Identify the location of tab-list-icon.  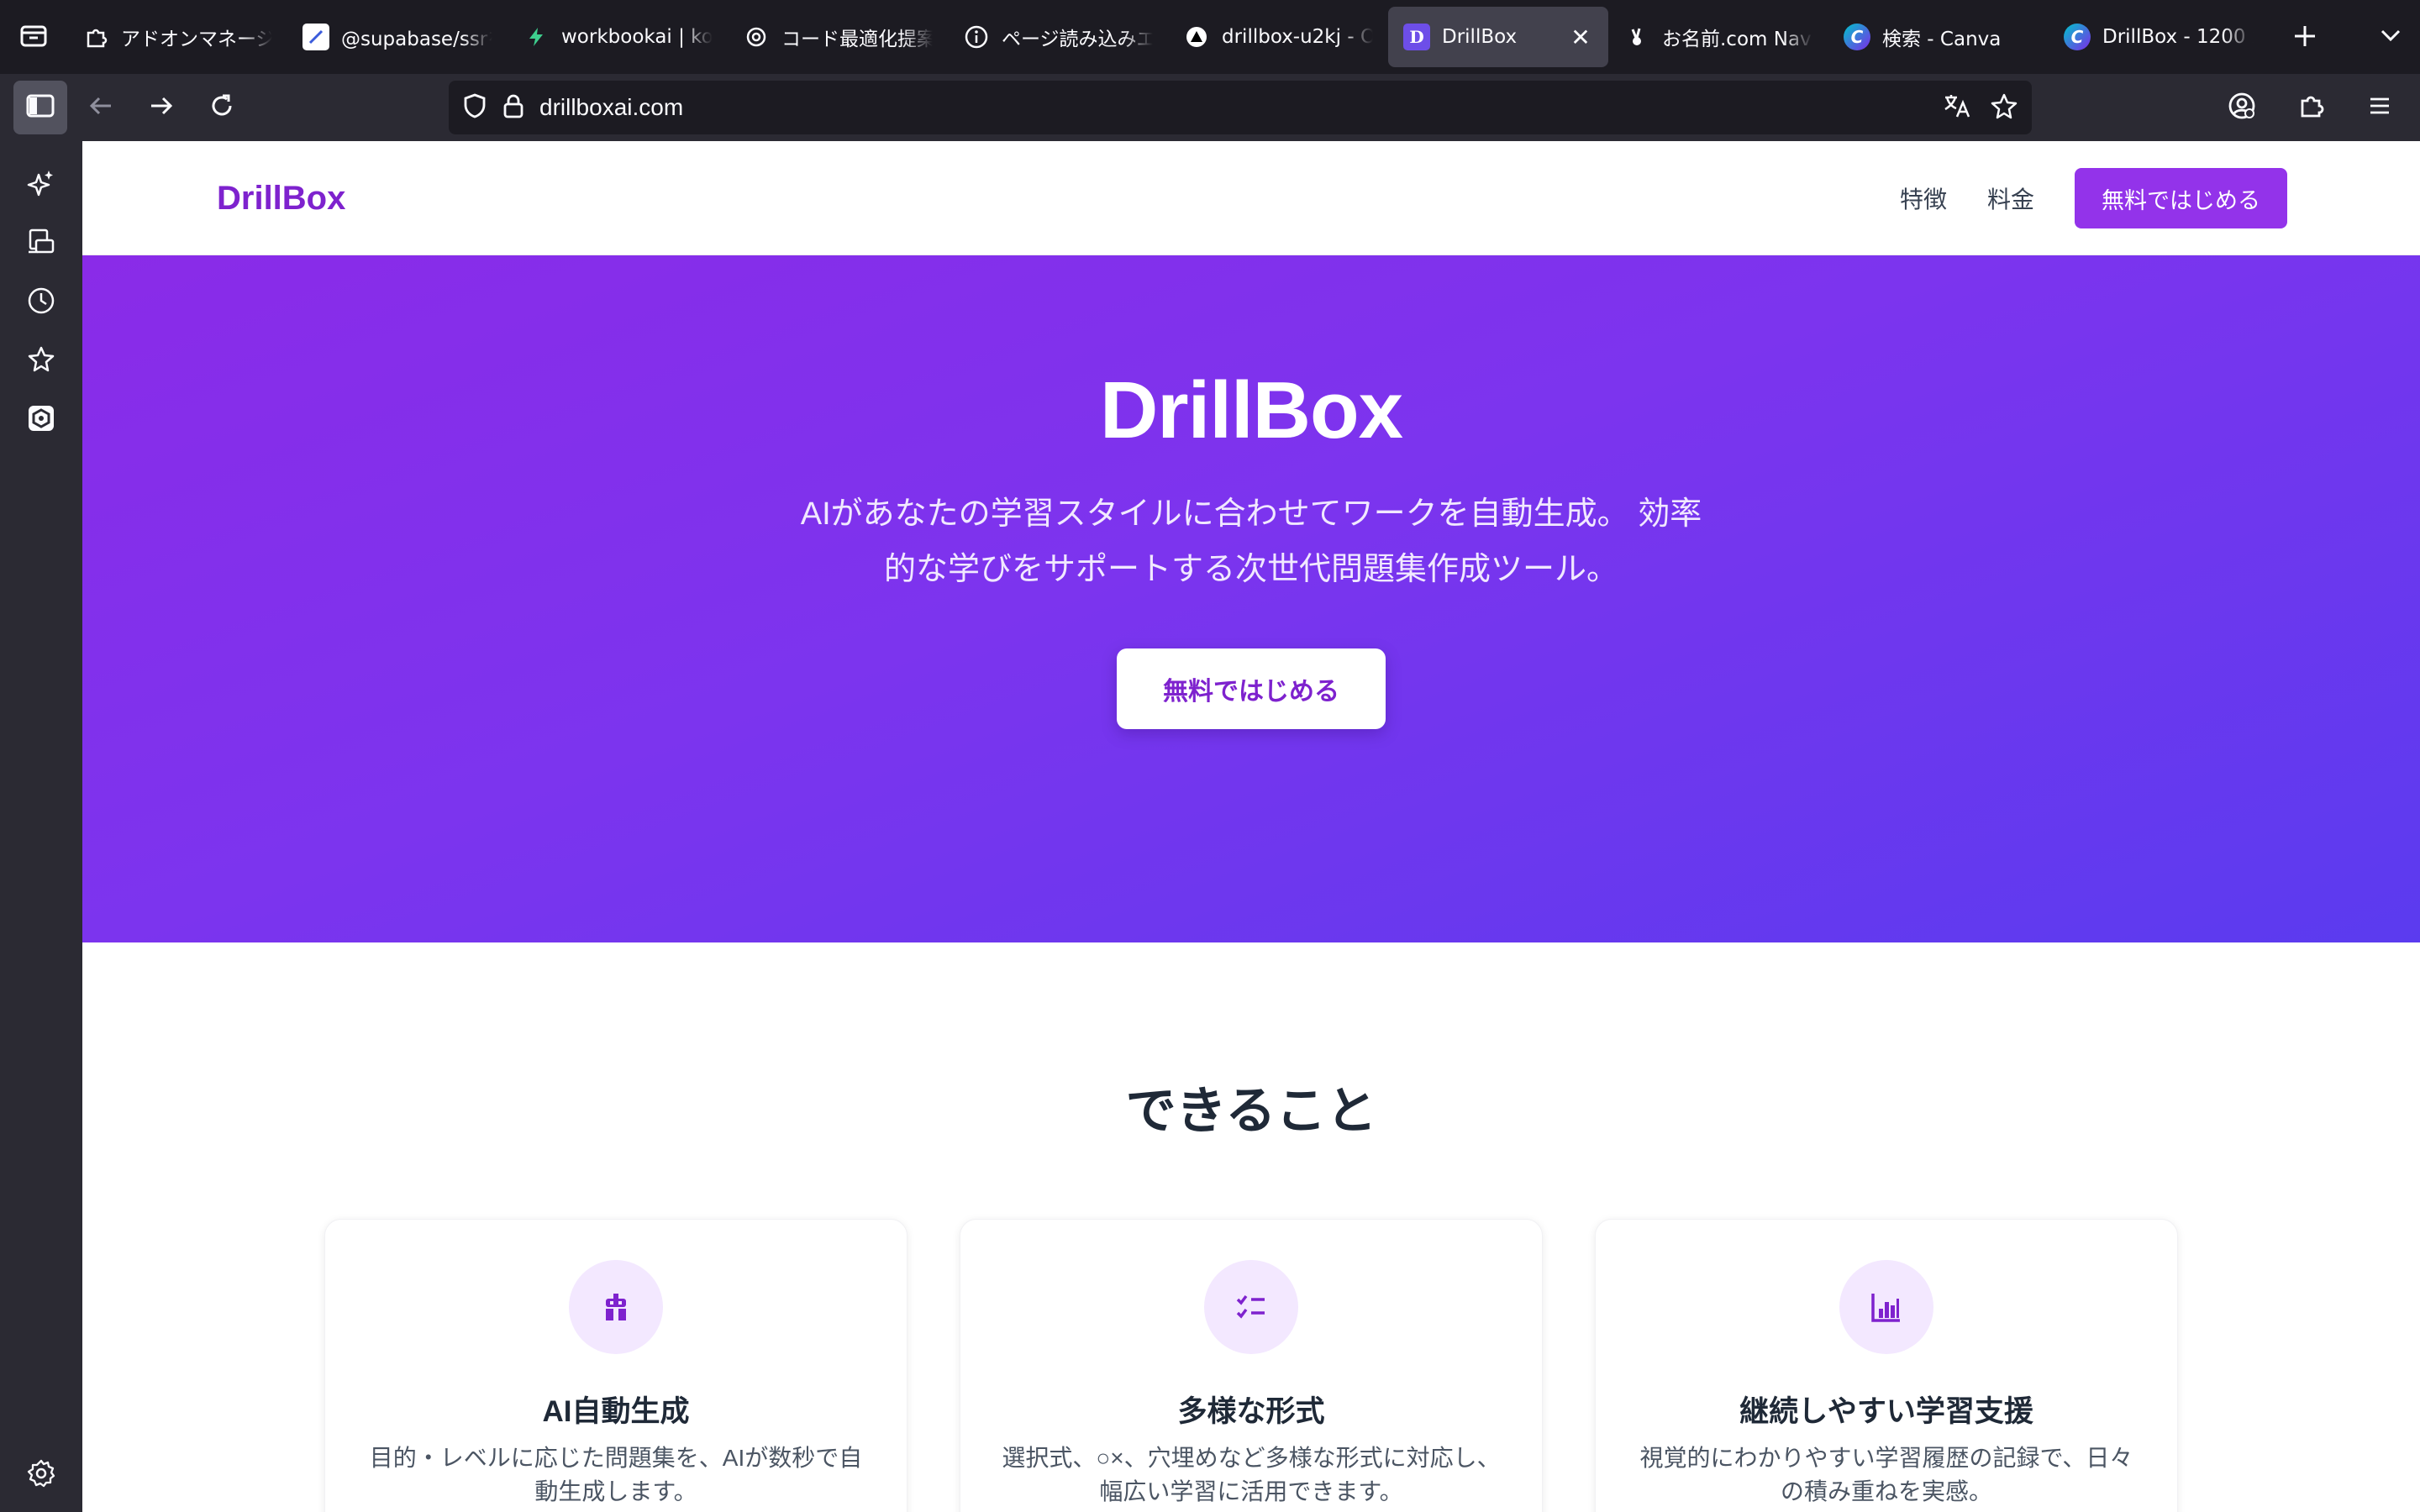
(34, 37).